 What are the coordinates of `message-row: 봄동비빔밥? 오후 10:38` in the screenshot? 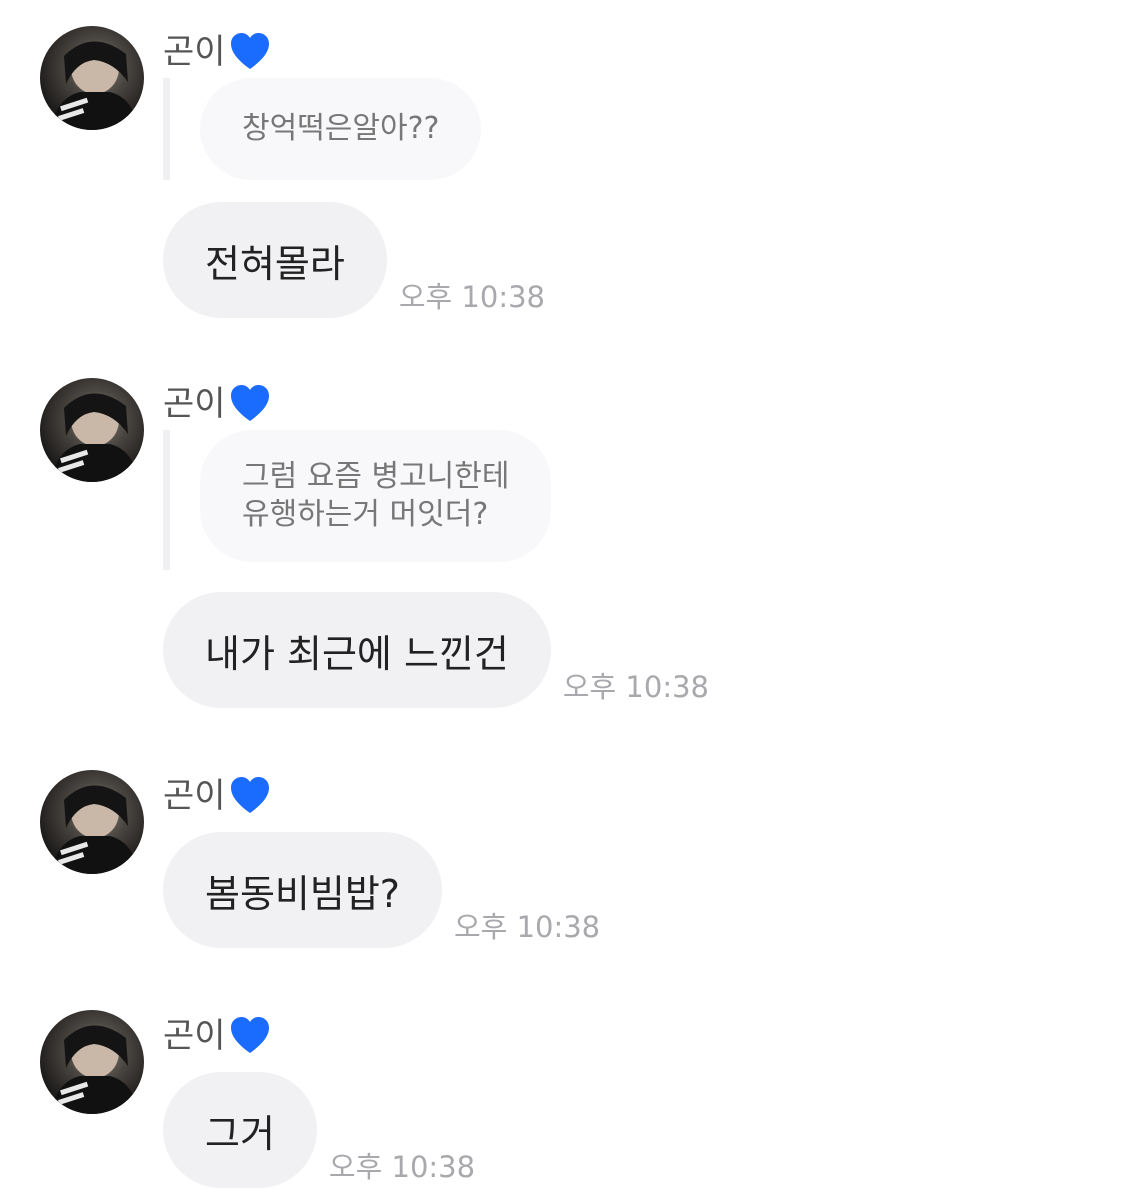 It's located at (381, 890).